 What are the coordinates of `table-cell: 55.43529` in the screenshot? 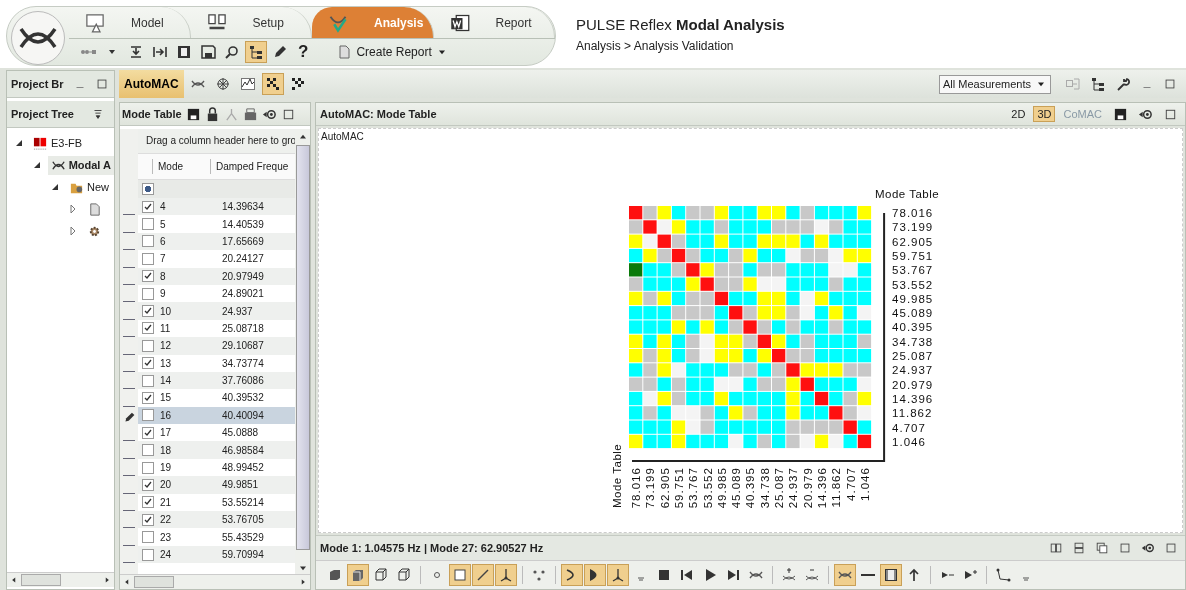 It's located at (243, 537).